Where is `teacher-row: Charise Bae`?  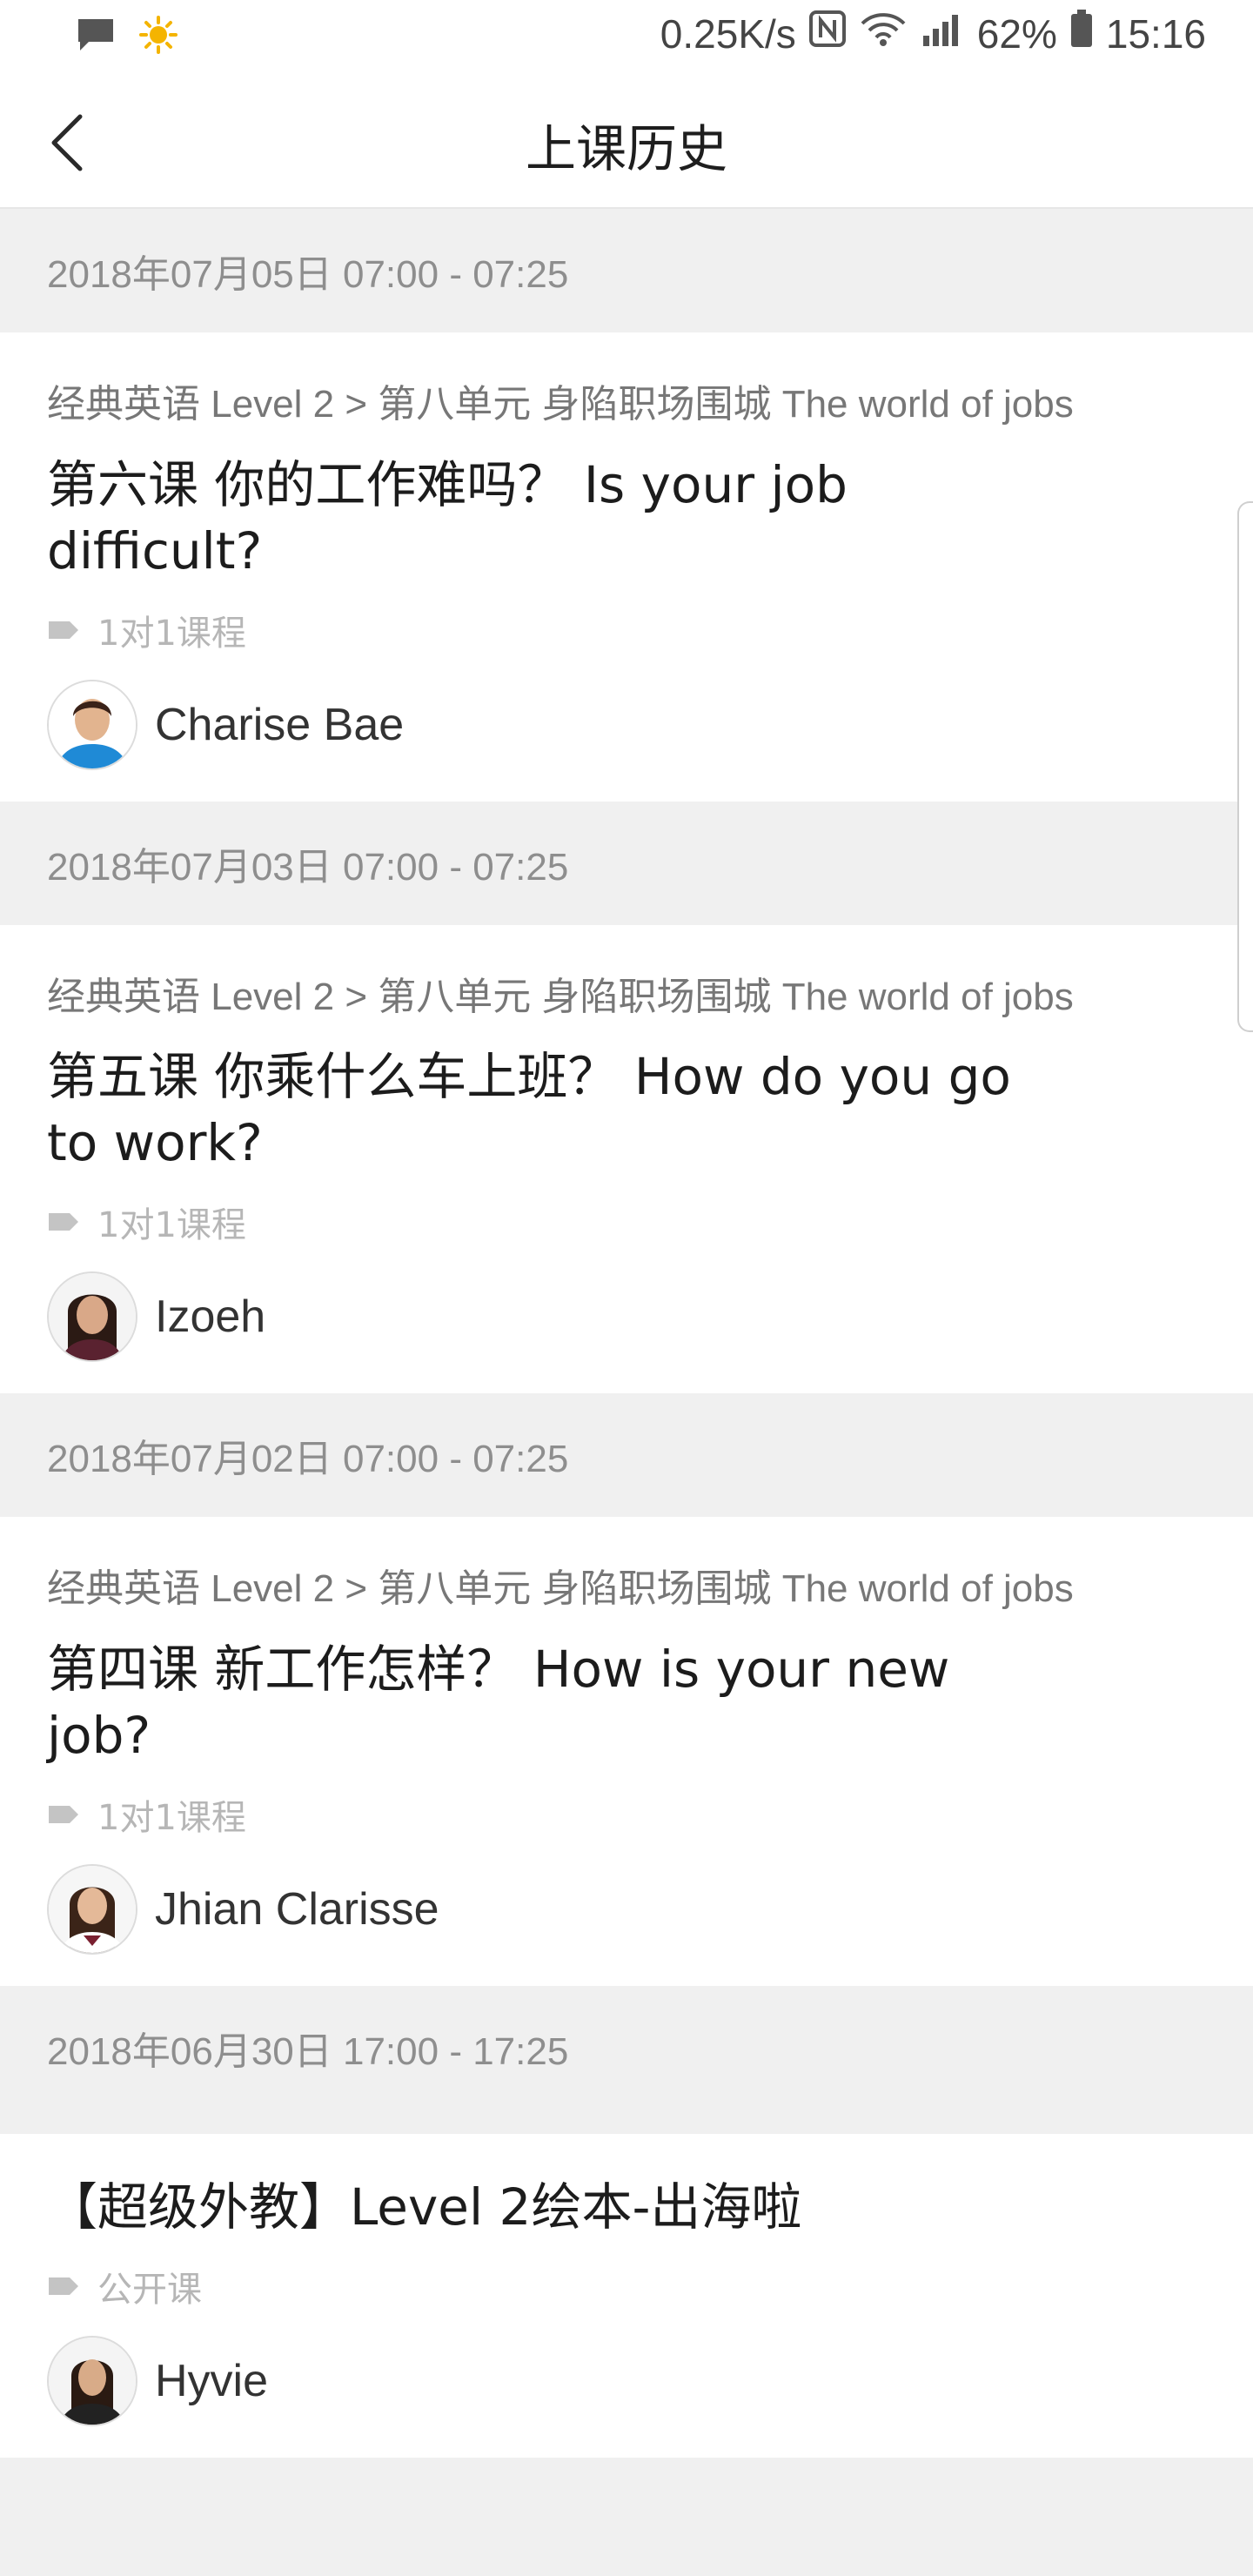 teacher-row: Charise Bae is located at coordinates (626, 741).